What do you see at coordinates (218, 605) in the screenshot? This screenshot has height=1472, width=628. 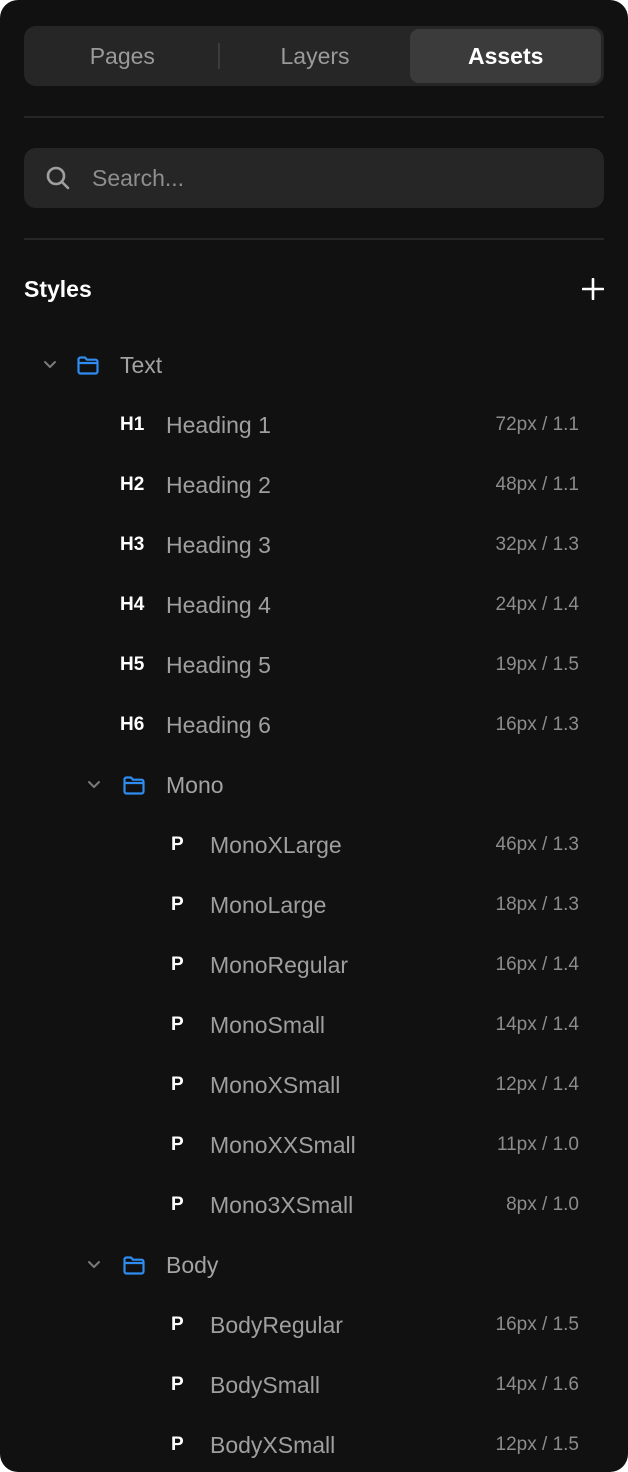 I see `style-name: Heading 4` at bounding box center [218, 605].